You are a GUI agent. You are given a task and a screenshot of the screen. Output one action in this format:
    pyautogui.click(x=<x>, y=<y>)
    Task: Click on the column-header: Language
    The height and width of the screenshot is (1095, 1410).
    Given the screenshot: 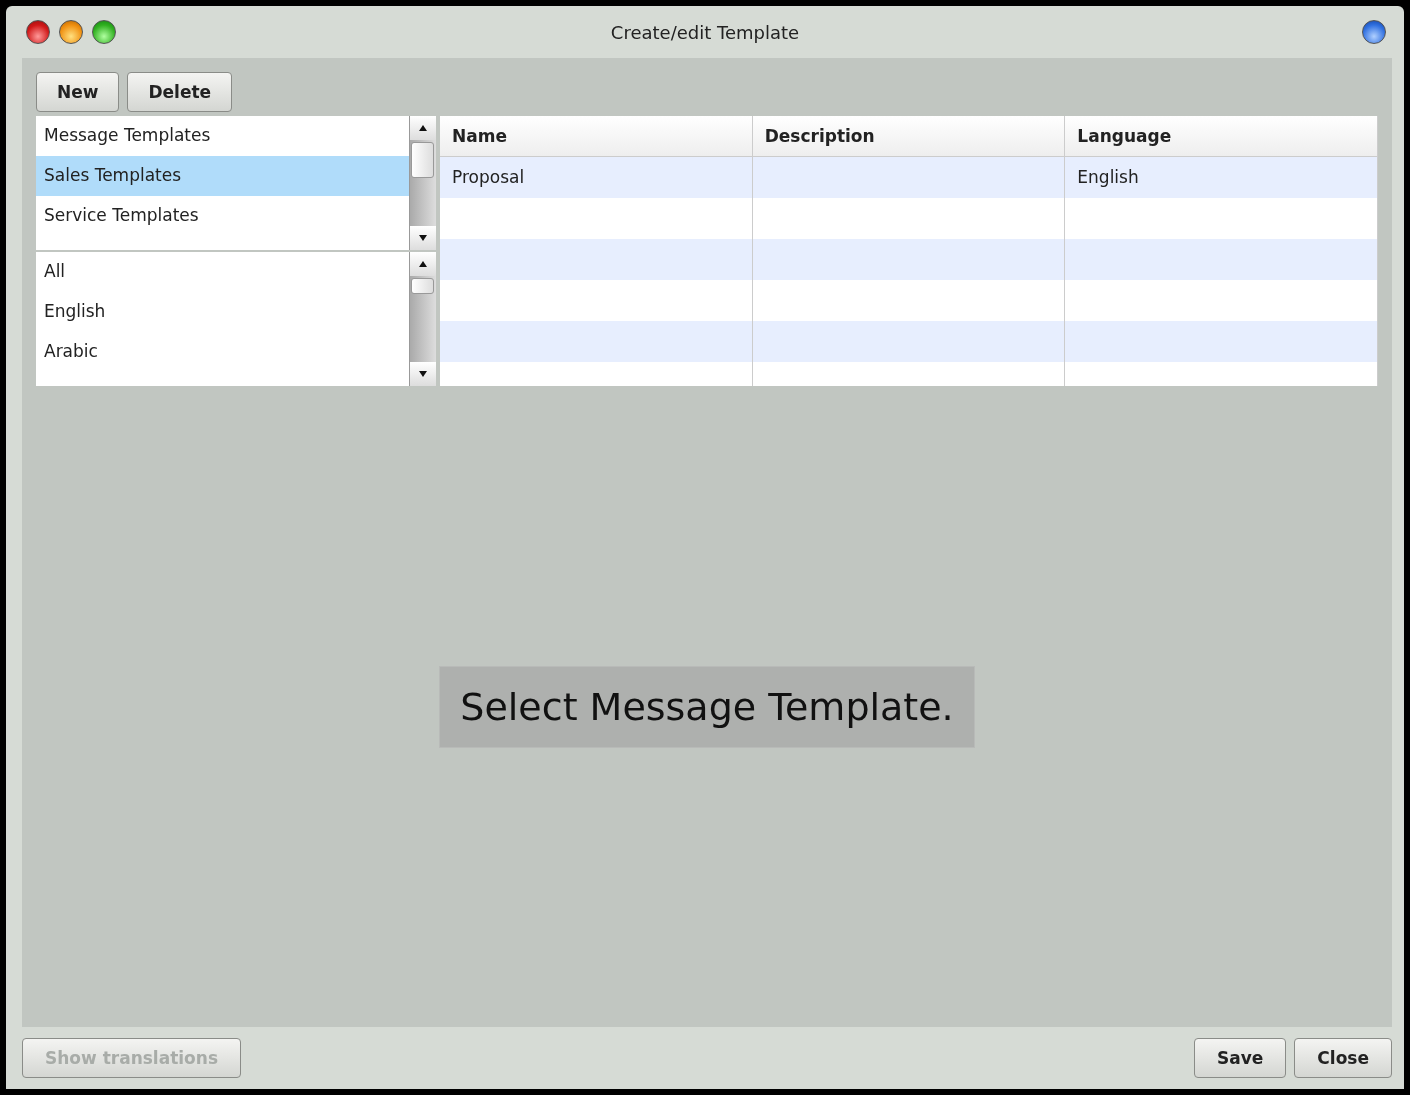 What is the action you would take?
    pyautogui.click(x=1221, y=136)
    